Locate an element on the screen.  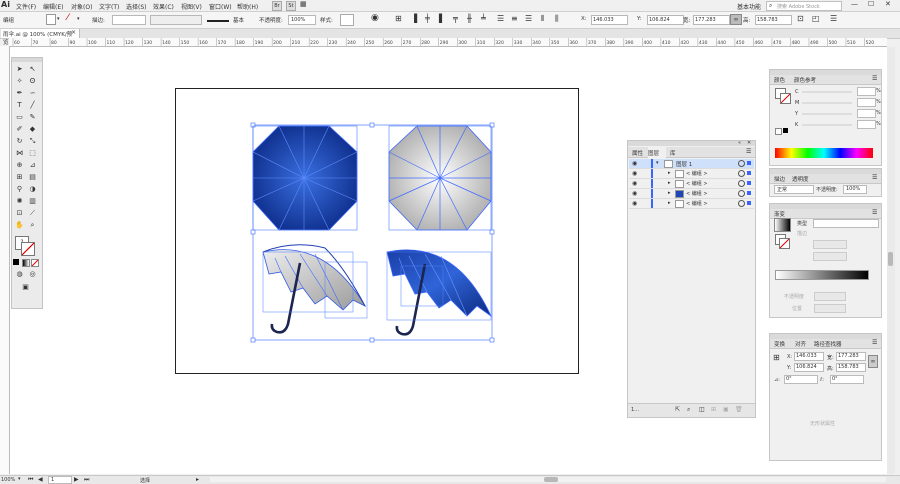
tab-libraries: 库 is located at coordinates (673, 153).